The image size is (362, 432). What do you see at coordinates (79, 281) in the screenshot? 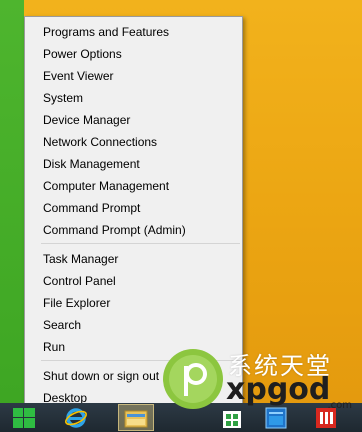
I see `menu-item-control-panel: Control Panel` at bounding box center [79, 281].